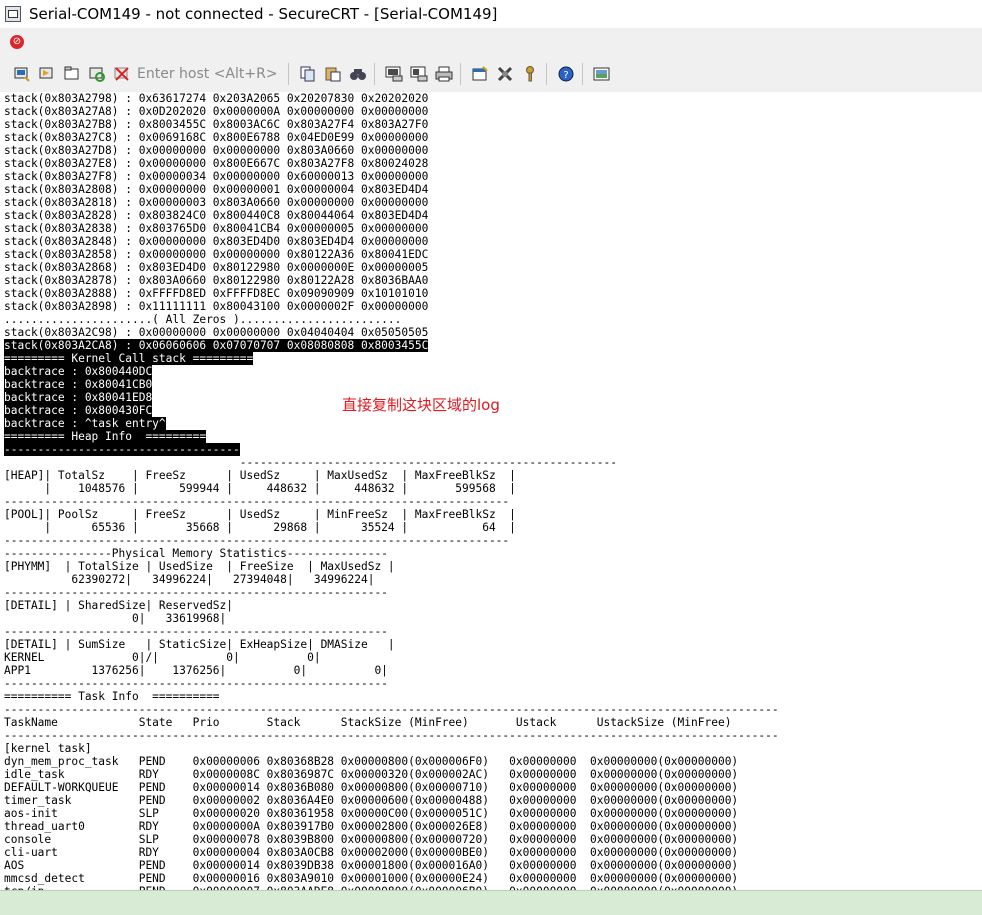 This screenshot has width=982, height=915. Describe the element at coordinates (530, 74) in the screenshot. I see `key-map-icon` at that location.